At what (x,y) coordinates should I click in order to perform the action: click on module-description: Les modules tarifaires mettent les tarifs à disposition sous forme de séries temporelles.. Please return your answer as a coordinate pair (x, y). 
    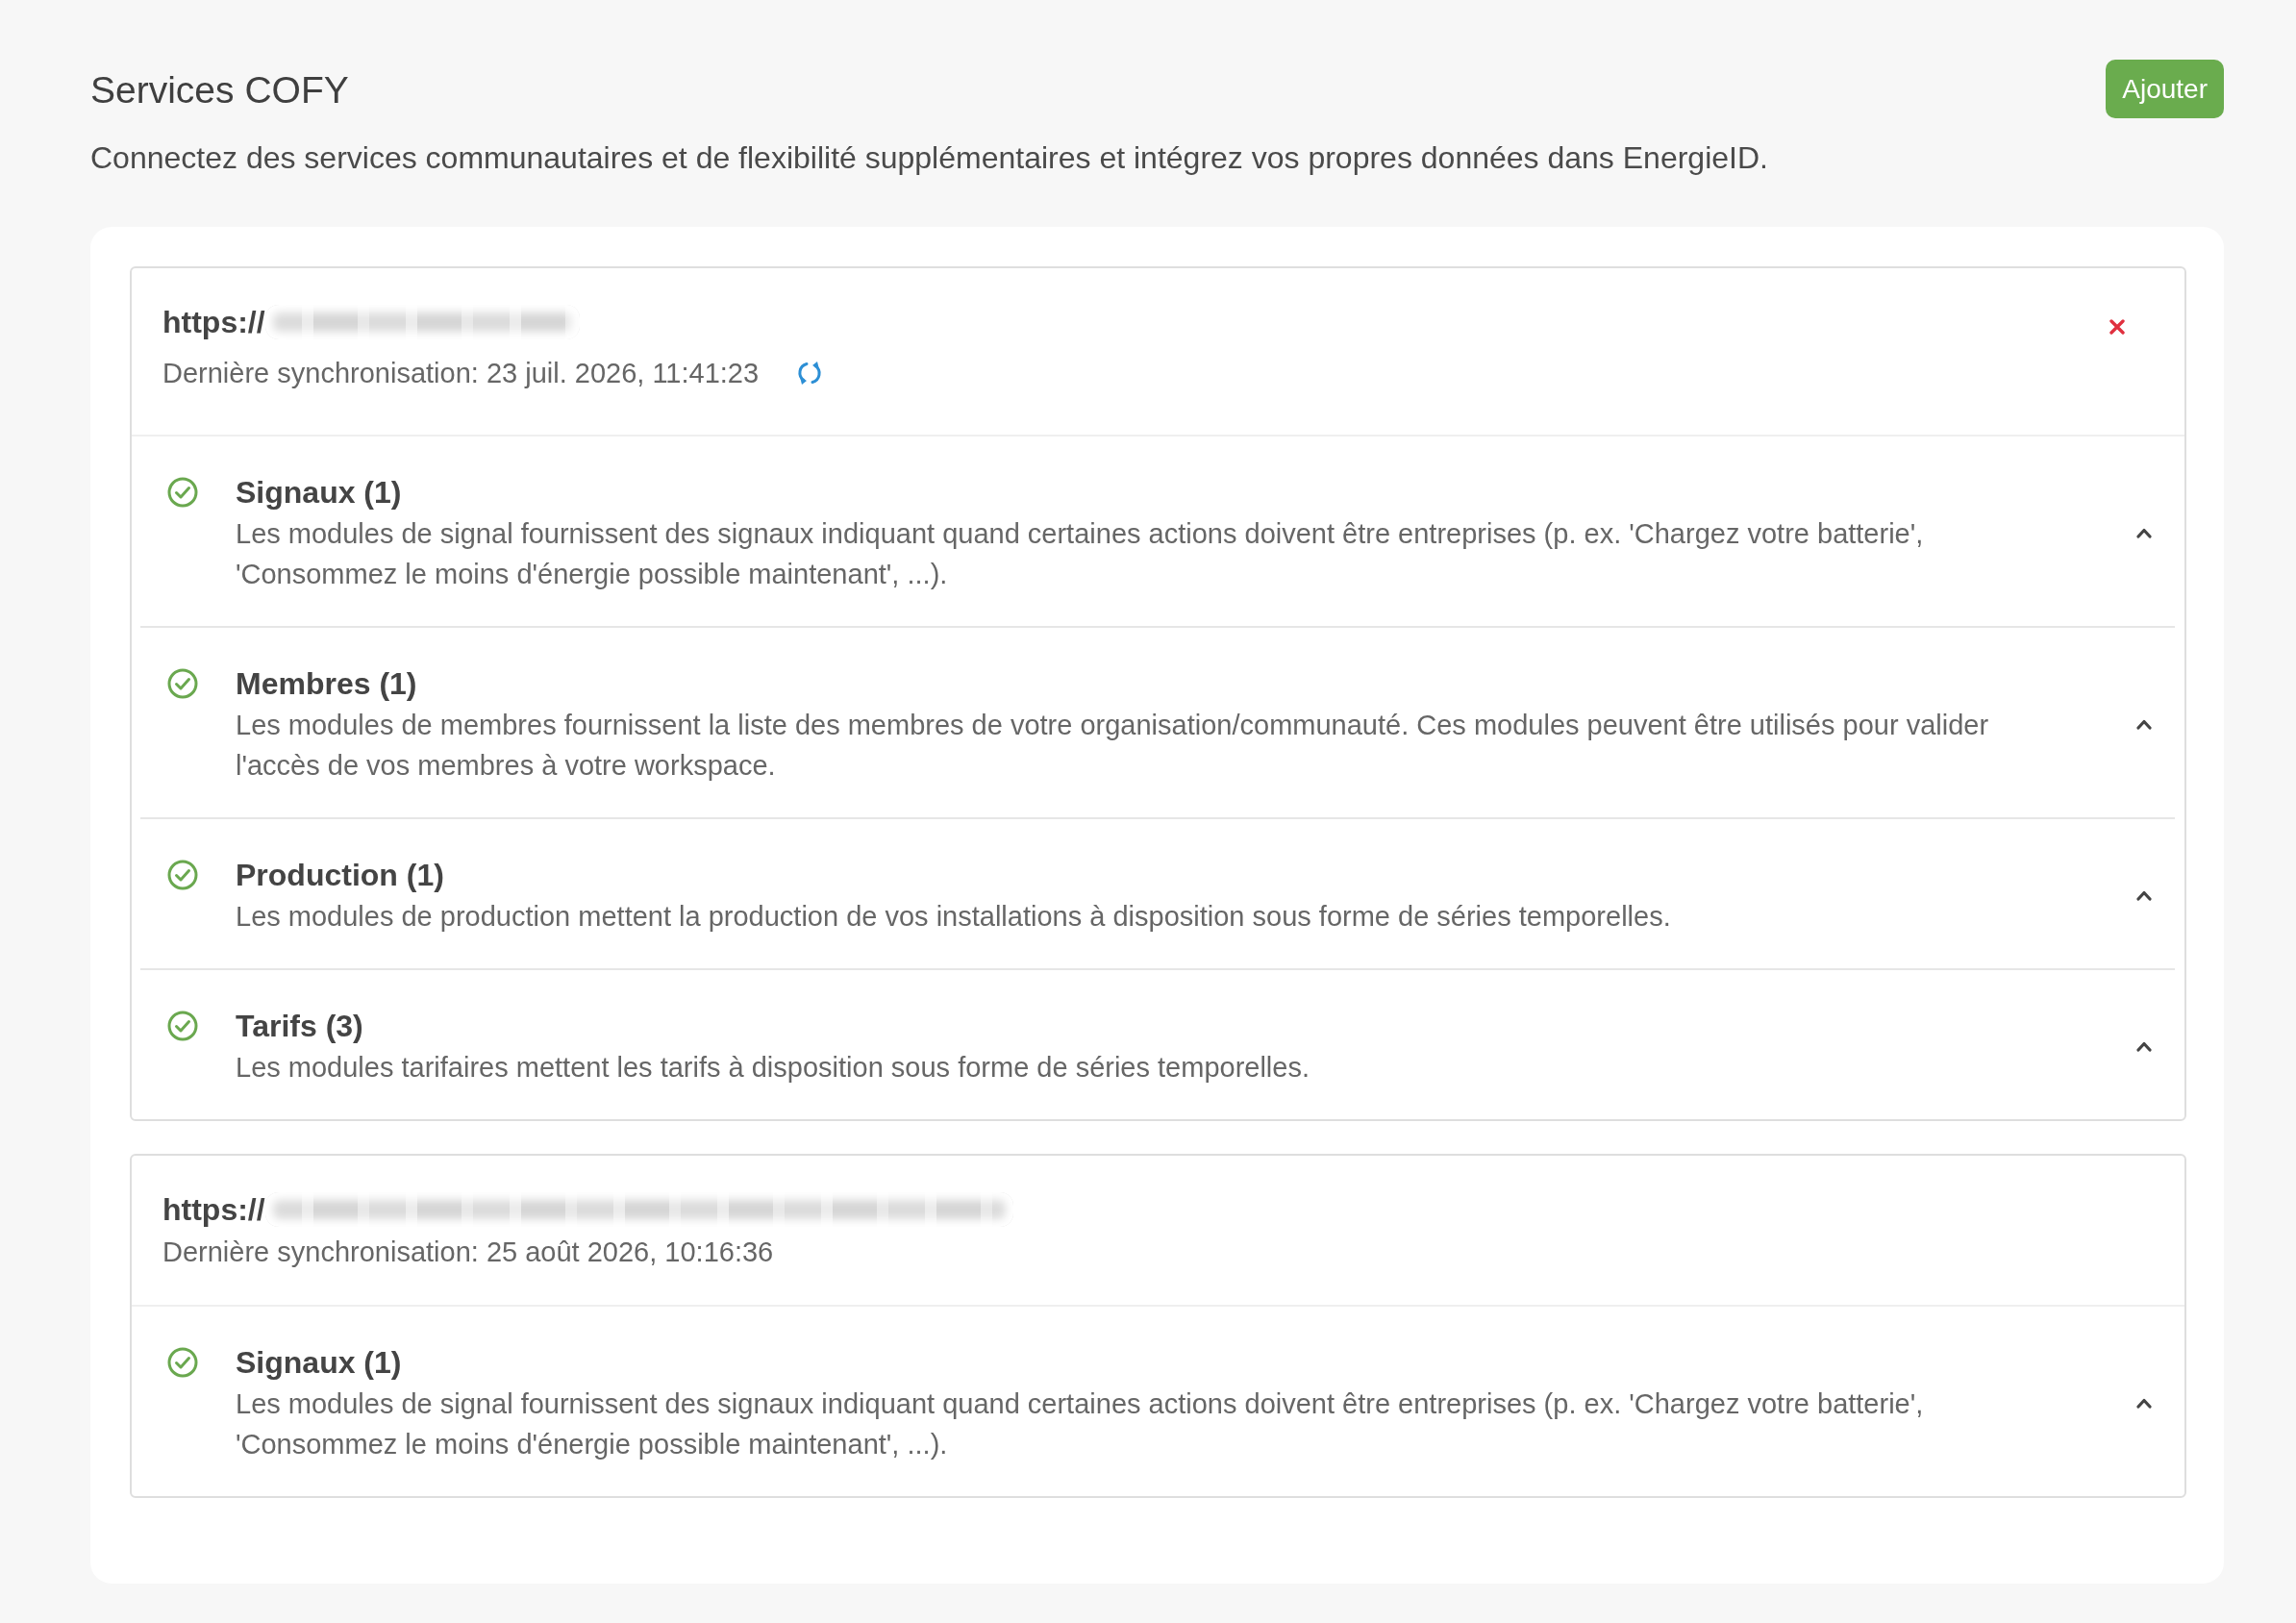
    Looking at the image, I should click on (773, 1068).